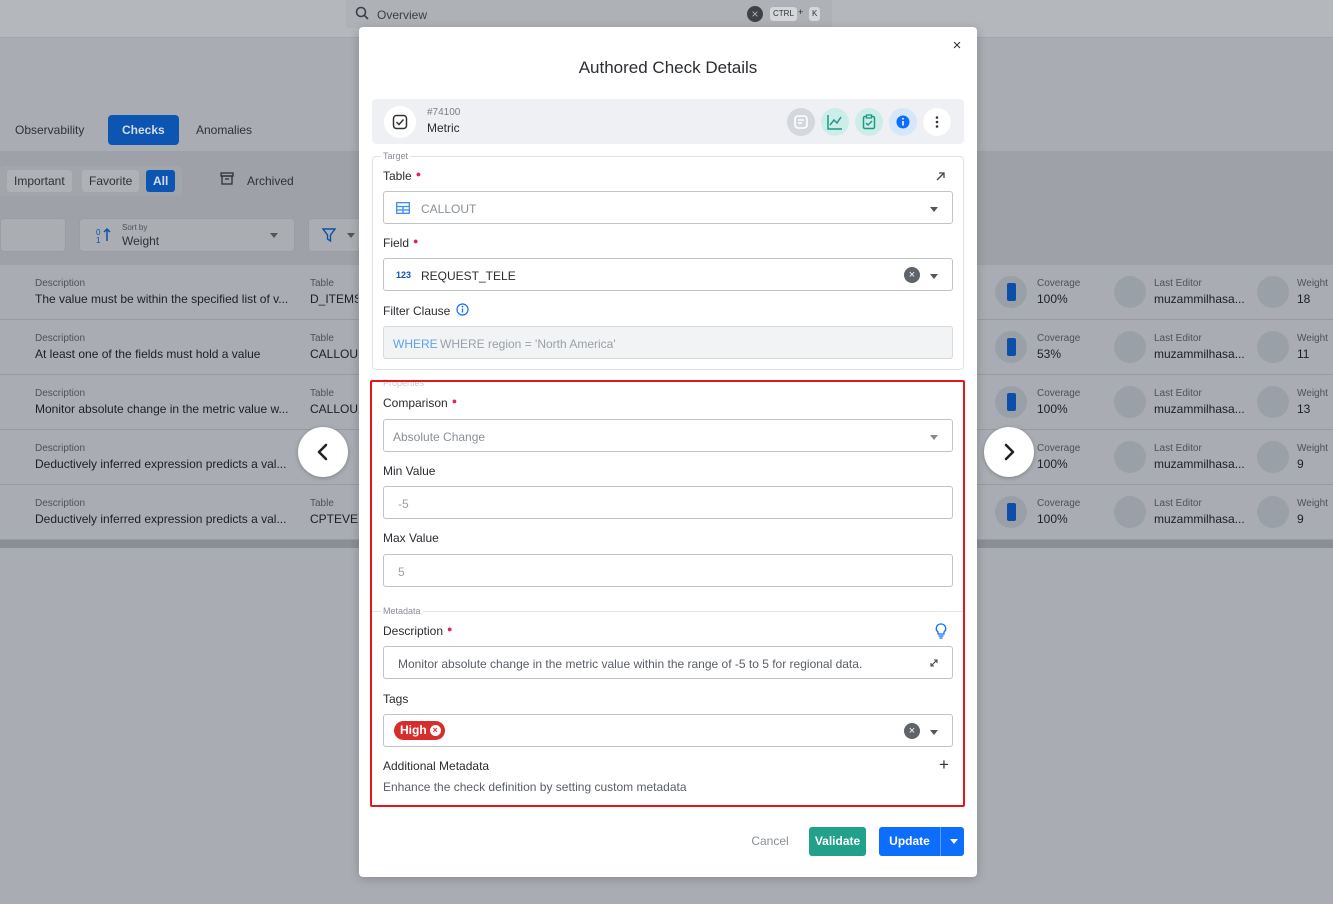  I want to click on sort-icon: 01, so click(103, 235).